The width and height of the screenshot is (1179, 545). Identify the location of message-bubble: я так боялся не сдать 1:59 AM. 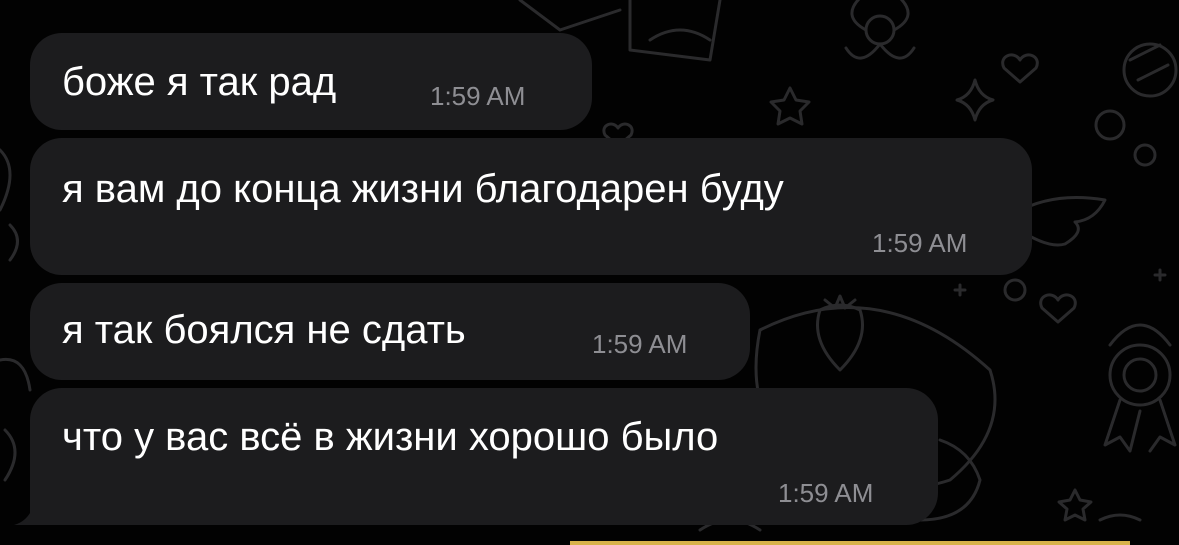
(390, 331).